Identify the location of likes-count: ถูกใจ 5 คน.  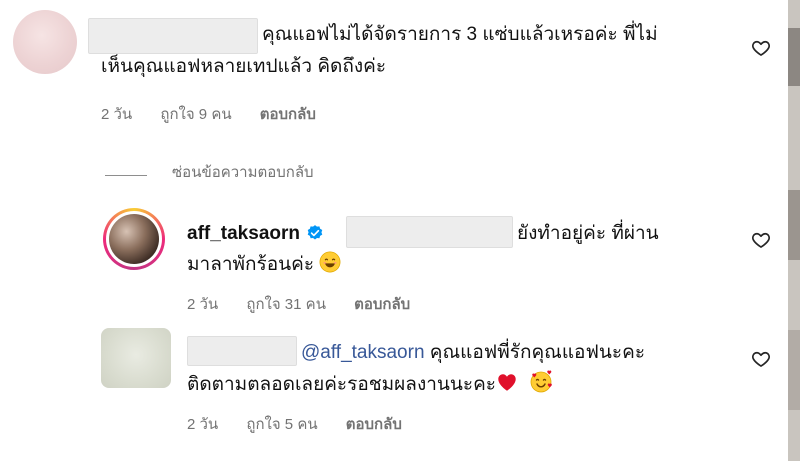
(281, 424).